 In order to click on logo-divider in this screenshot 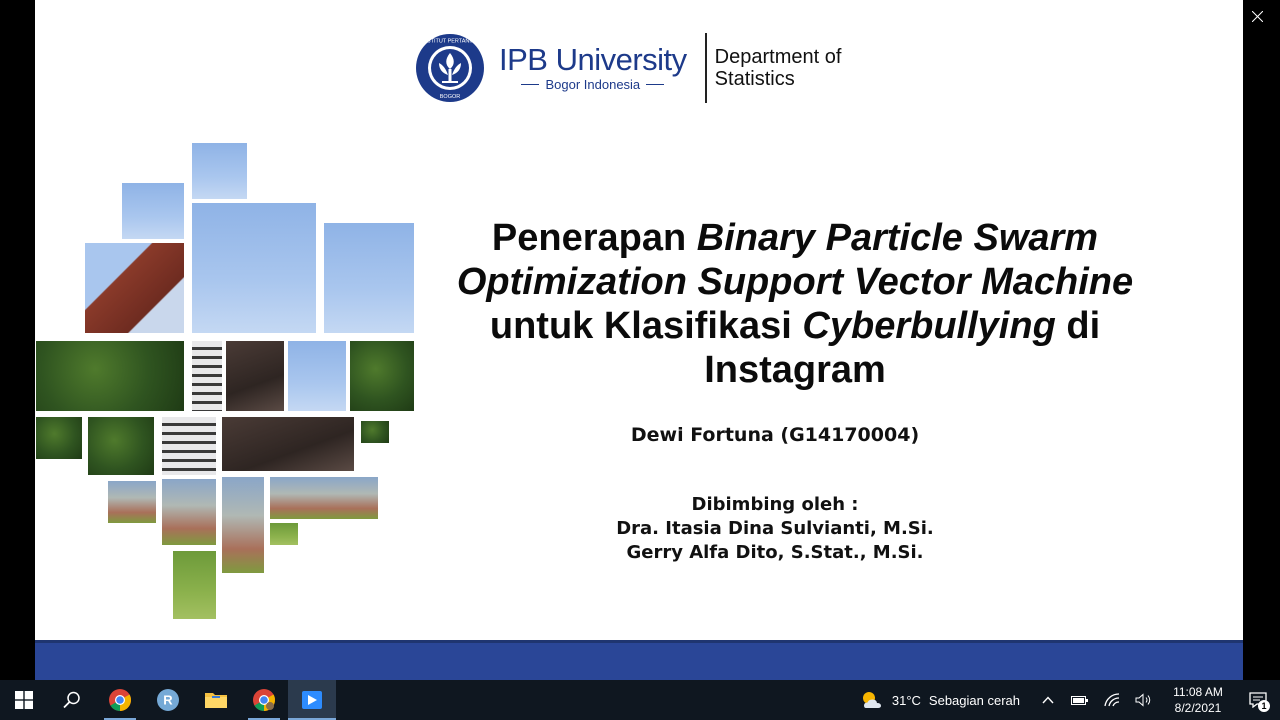, I will do `click(705, 68)`.